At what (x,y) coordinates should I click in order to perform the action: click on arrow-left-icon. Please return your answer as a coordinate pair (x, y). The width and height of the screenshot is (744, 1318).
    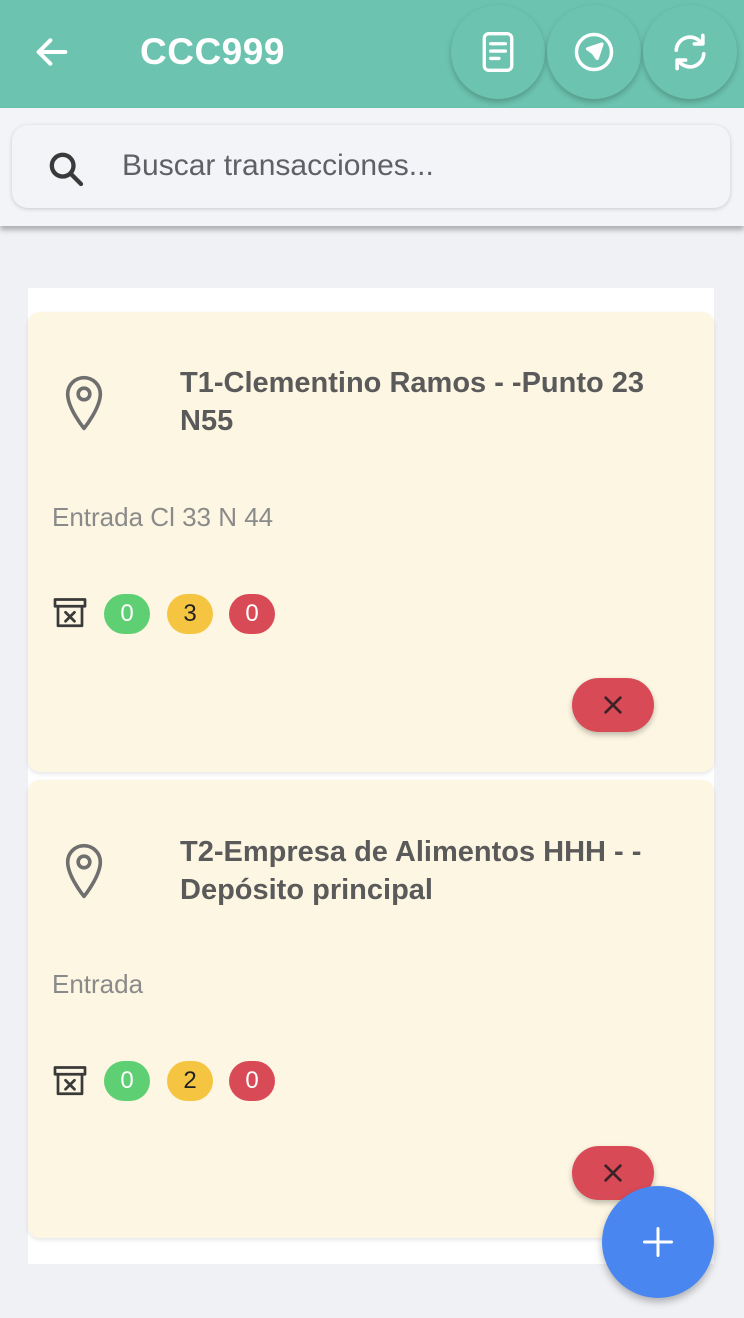
    Looking at the image, I should click on (52, 52).